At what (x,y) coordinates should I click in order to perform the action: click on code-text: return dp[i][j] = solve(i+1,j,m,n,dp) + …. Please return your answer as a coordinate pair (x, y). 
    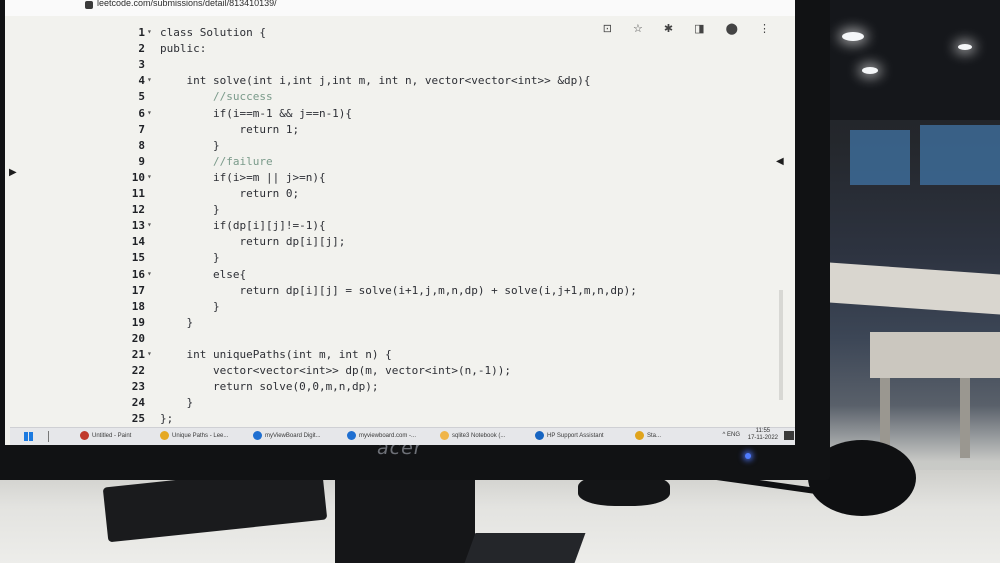
    Looking at the image, I should click on (398, 290).